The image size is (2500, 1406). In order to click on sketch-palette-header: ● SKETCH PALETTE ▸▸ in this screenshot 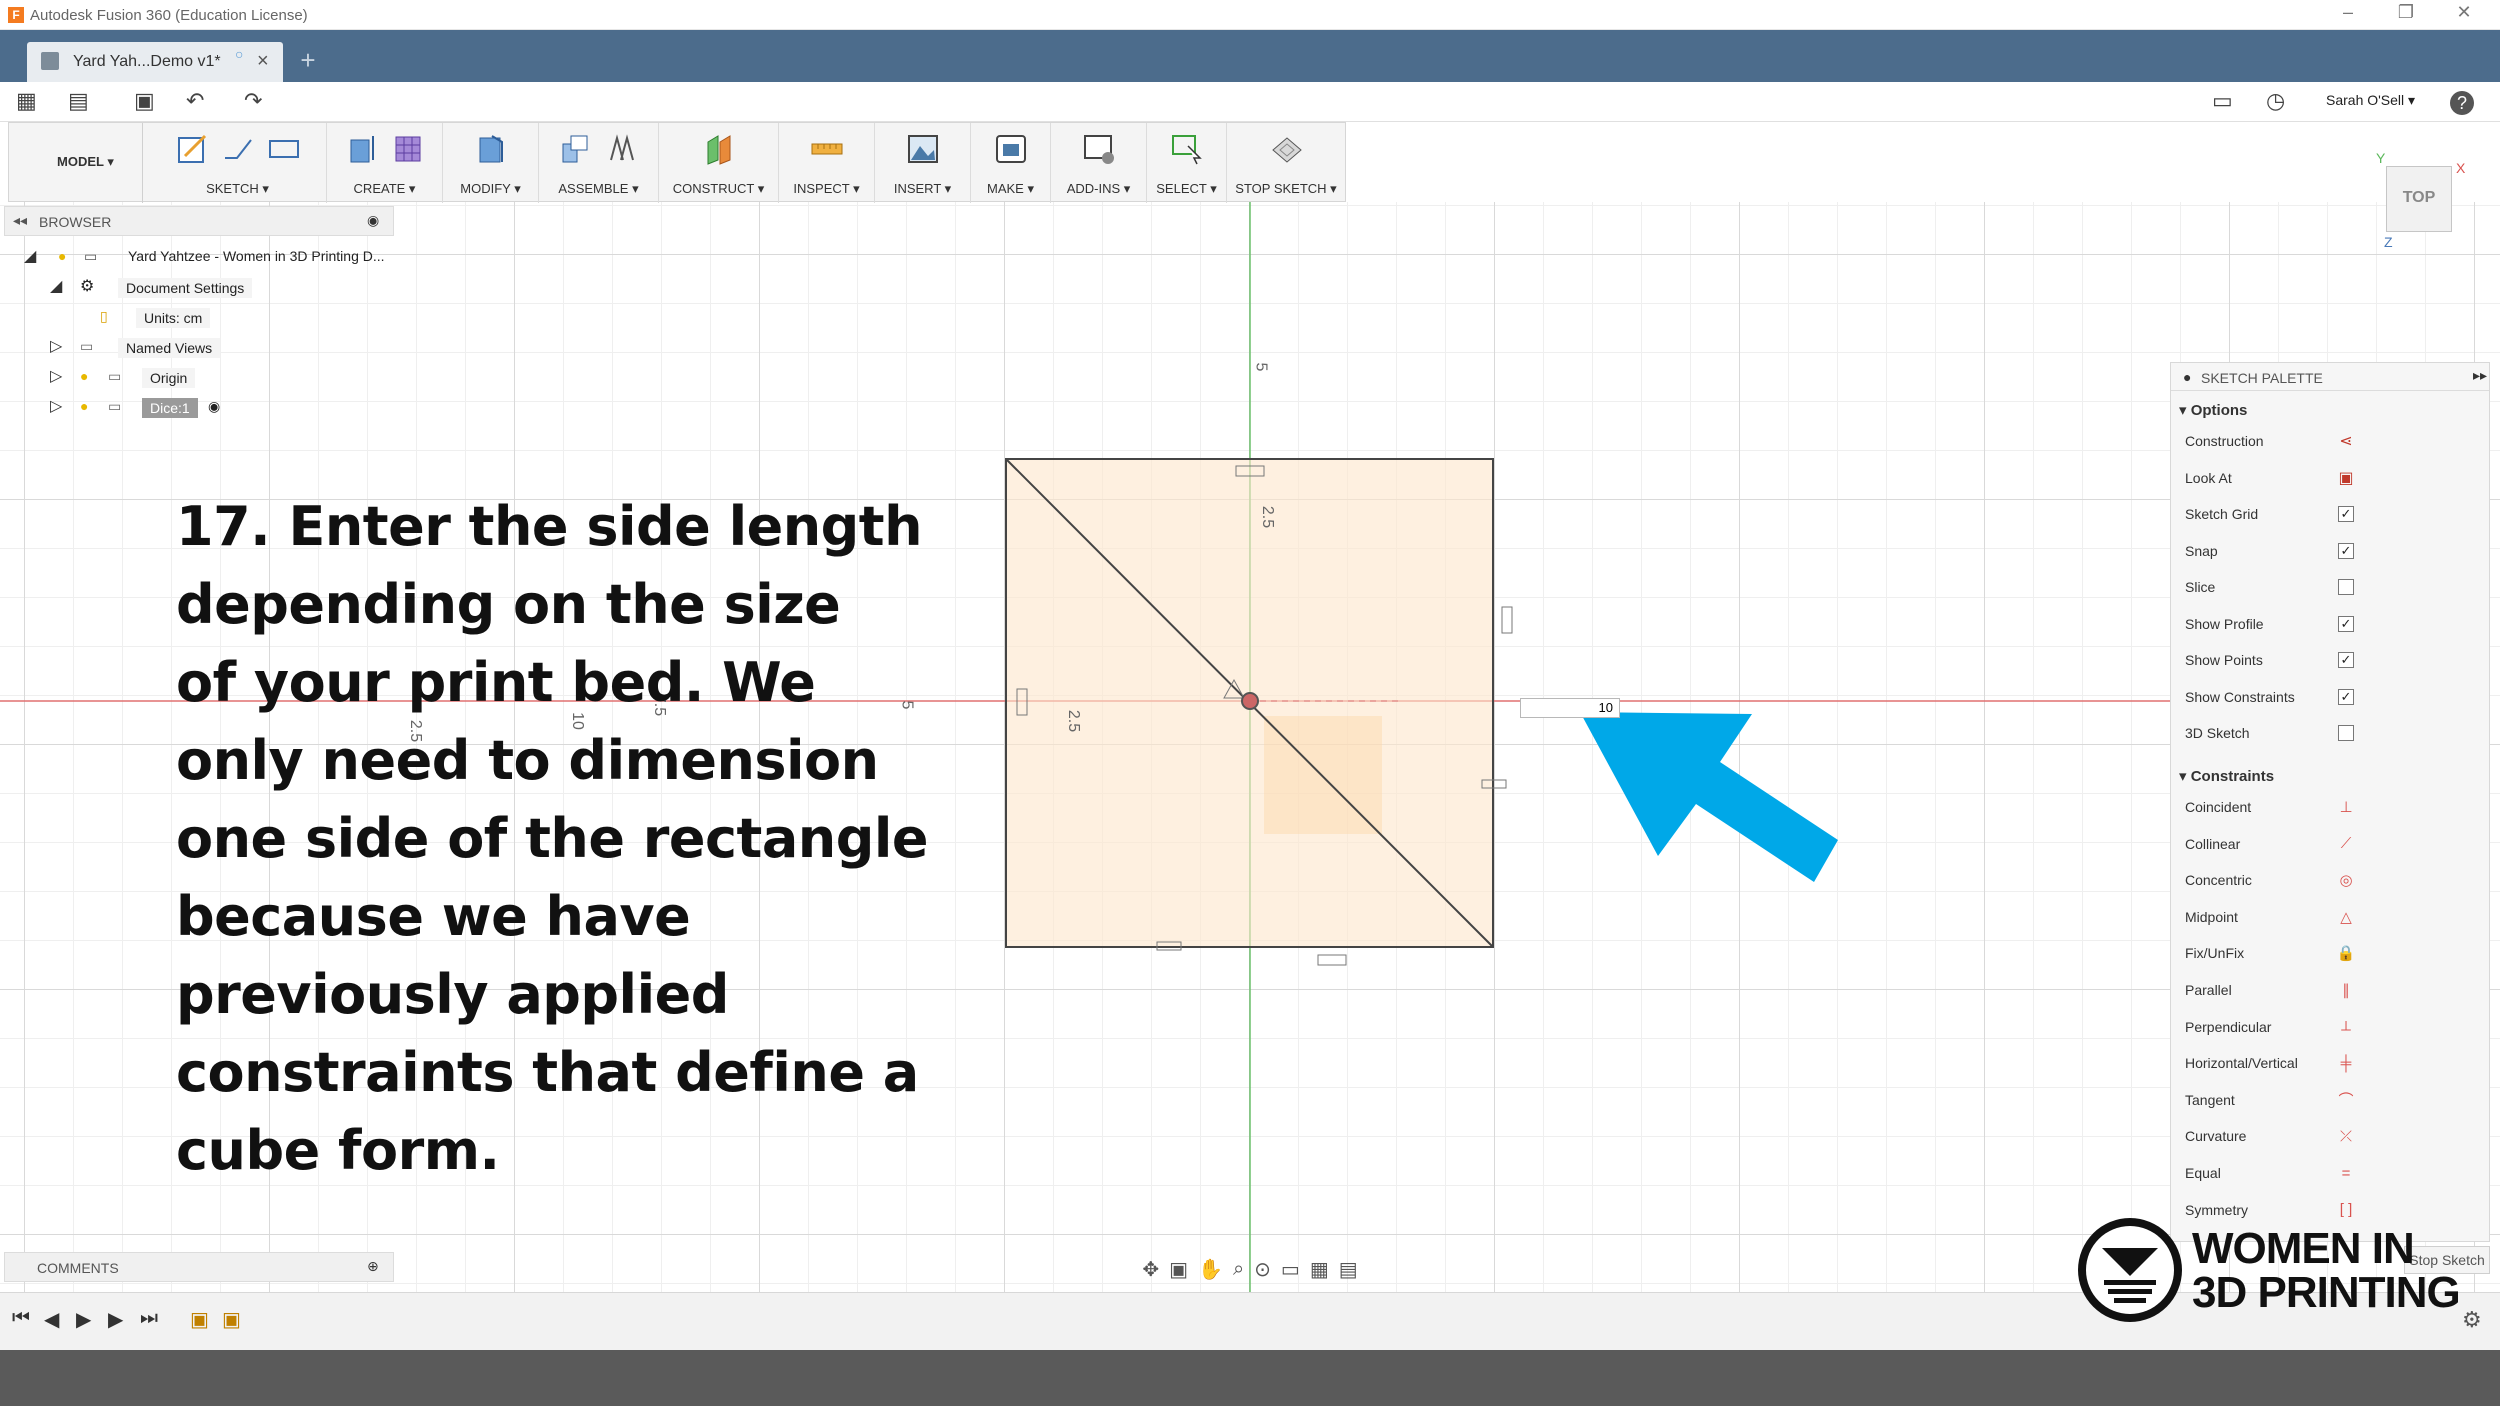, I will do `click(2330, 377)`.